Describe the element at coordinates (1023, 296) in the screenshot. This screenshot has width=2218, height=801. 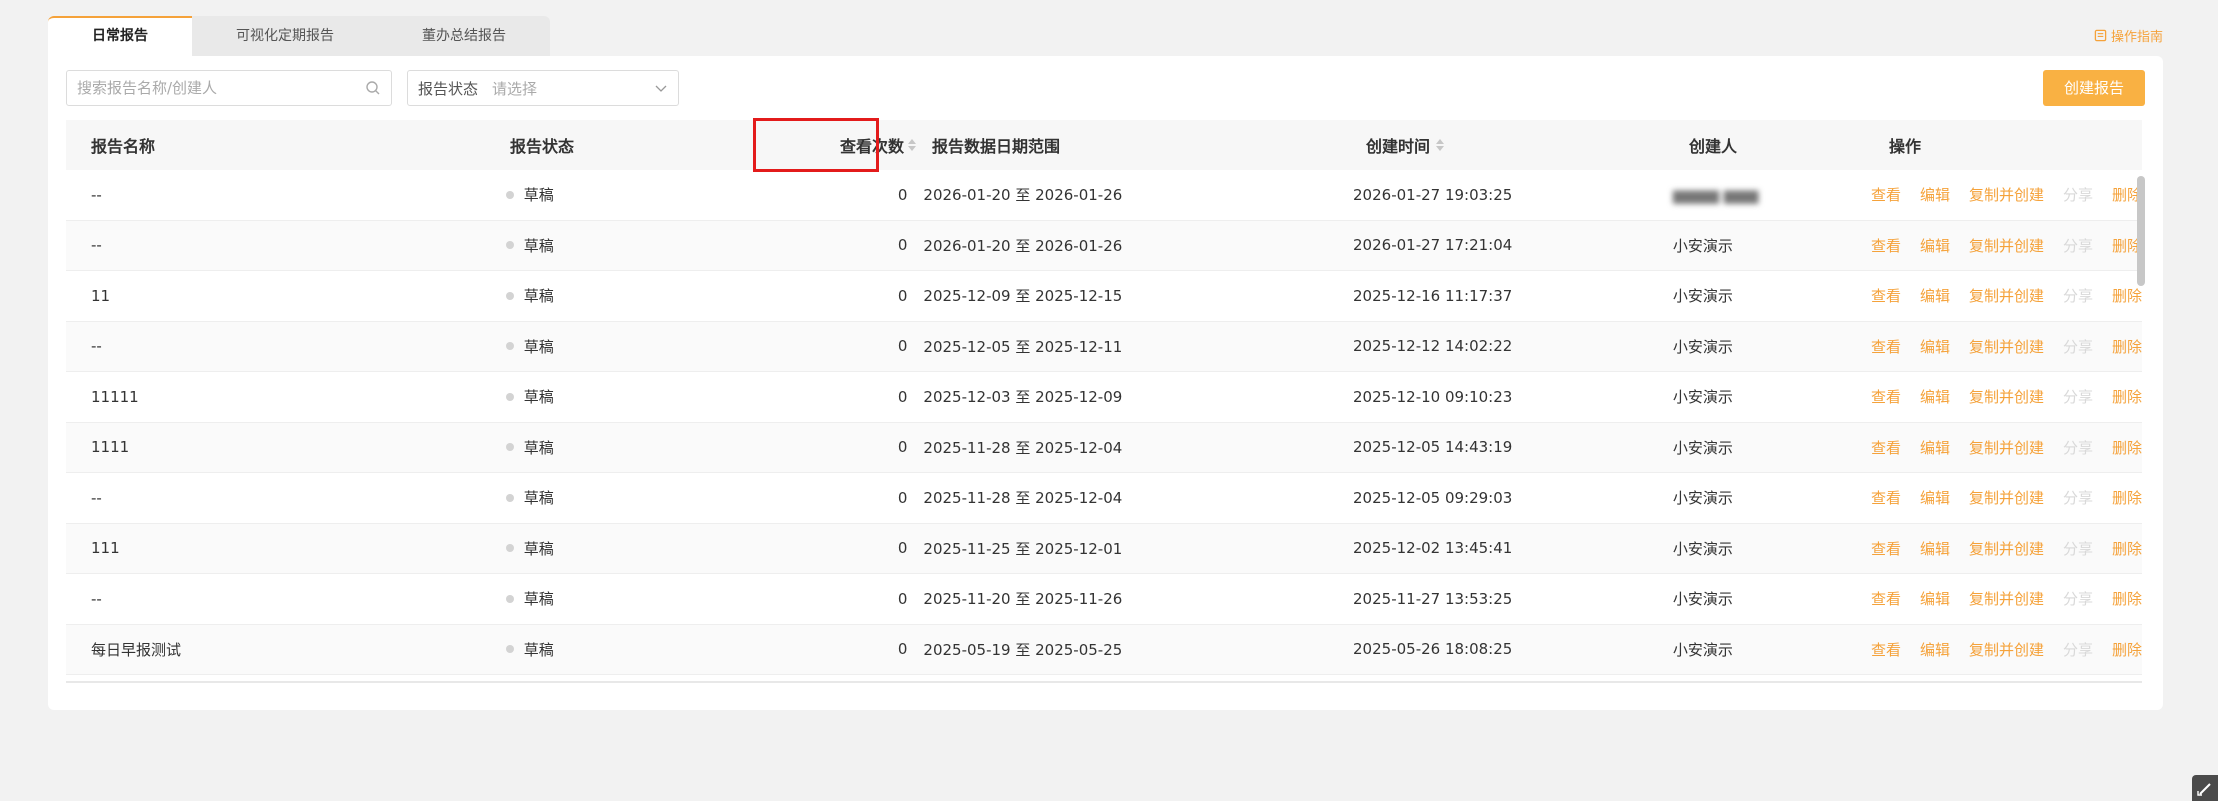
I see `cell-date-range: 2025-12-09 至 2025-12-15` at that location.